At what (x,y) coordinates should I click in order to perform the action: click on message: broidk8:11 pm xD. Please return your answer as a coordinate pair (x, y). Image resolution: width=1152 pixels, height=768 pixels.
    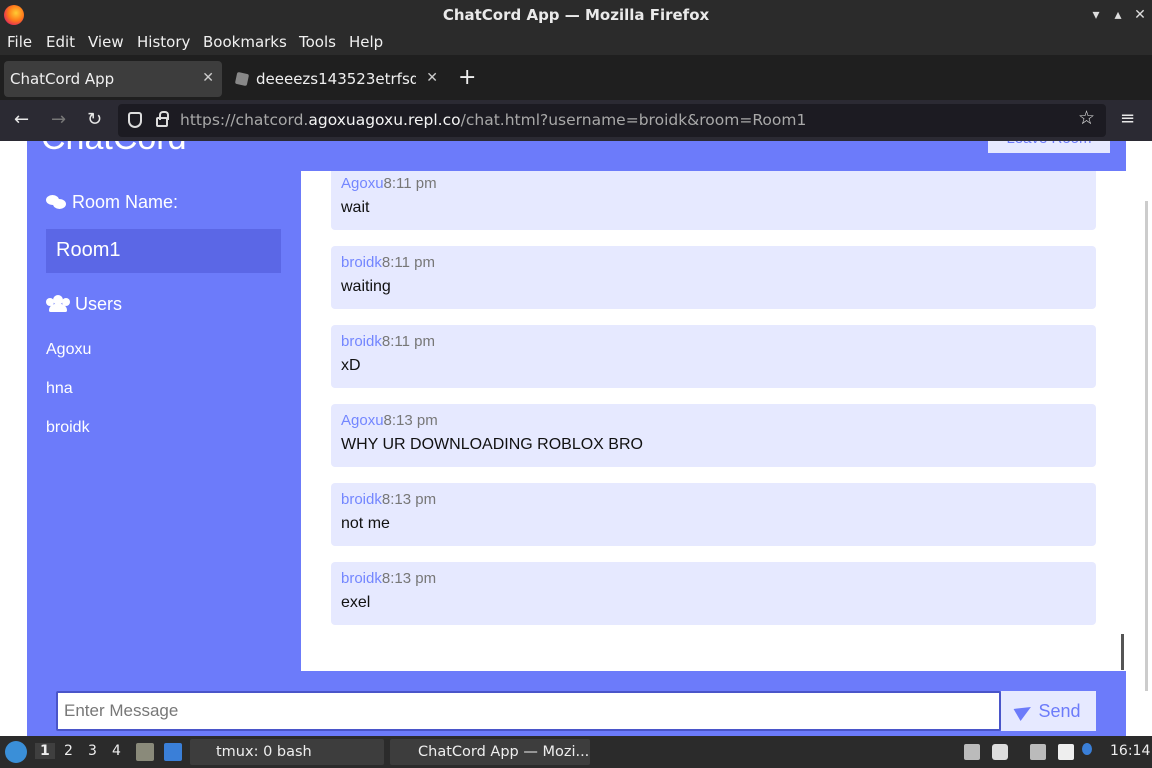
    Looking at the image, I should click on (713, 356).